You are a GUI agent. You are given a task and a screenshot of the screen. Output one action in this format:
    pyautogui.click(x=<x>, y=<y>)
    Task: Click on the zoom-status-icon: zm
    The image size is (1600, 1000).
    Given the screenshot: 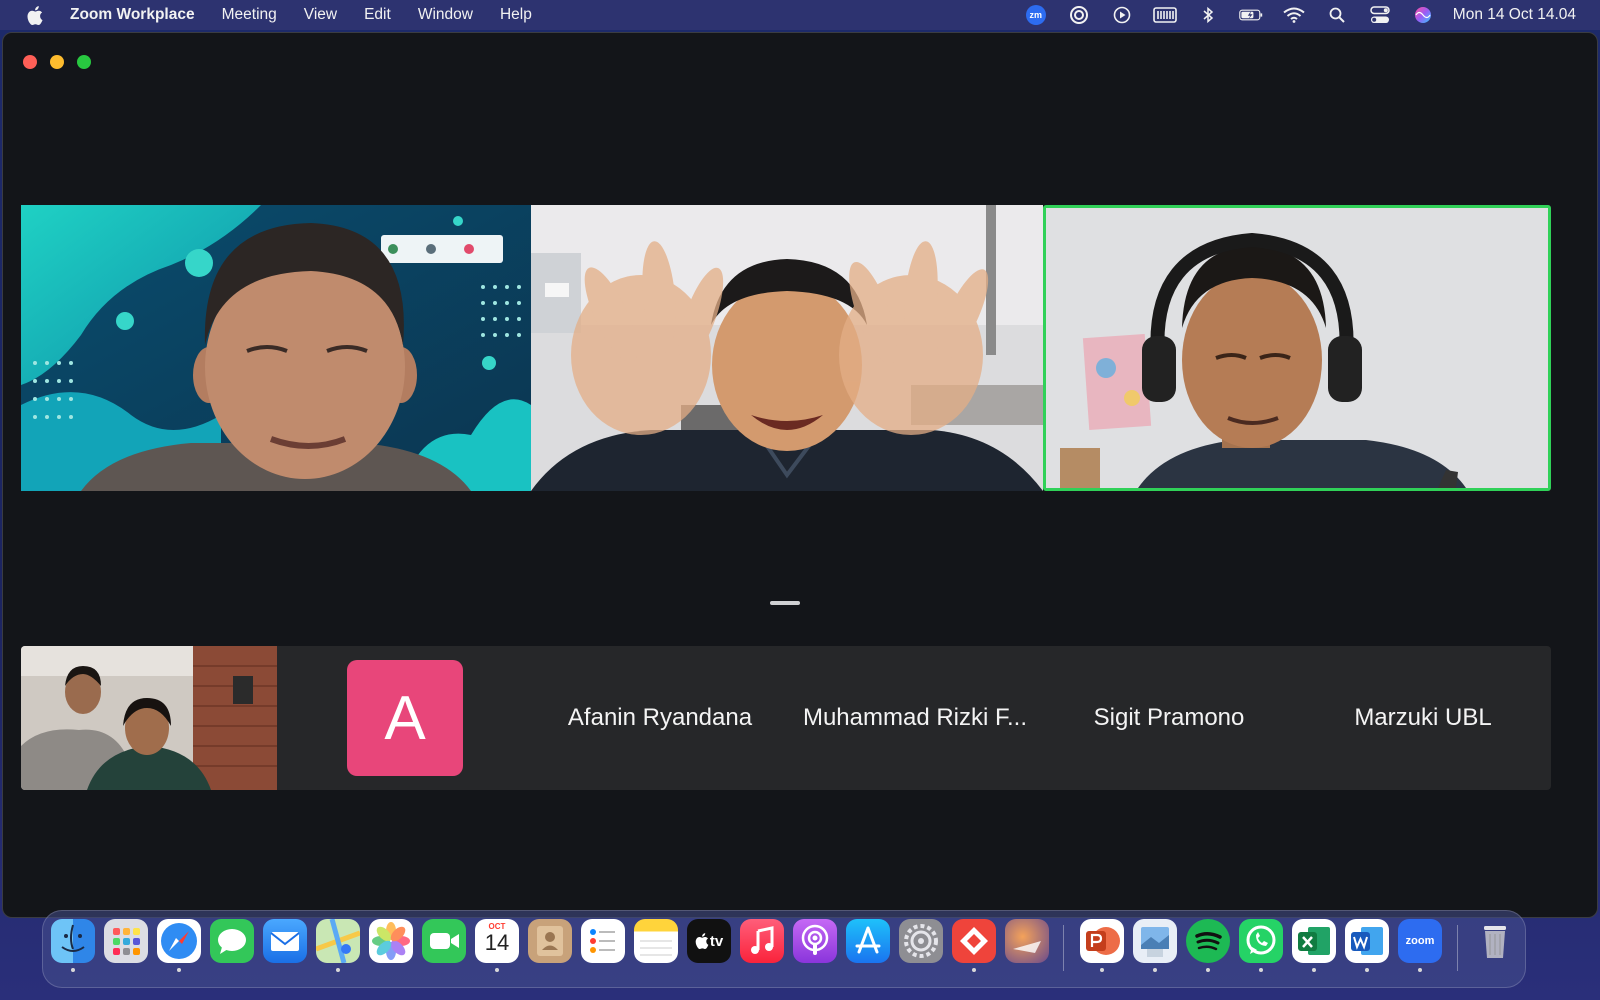 What is the action you would take?
    pyautogui.click(x=1036, y=15)
    